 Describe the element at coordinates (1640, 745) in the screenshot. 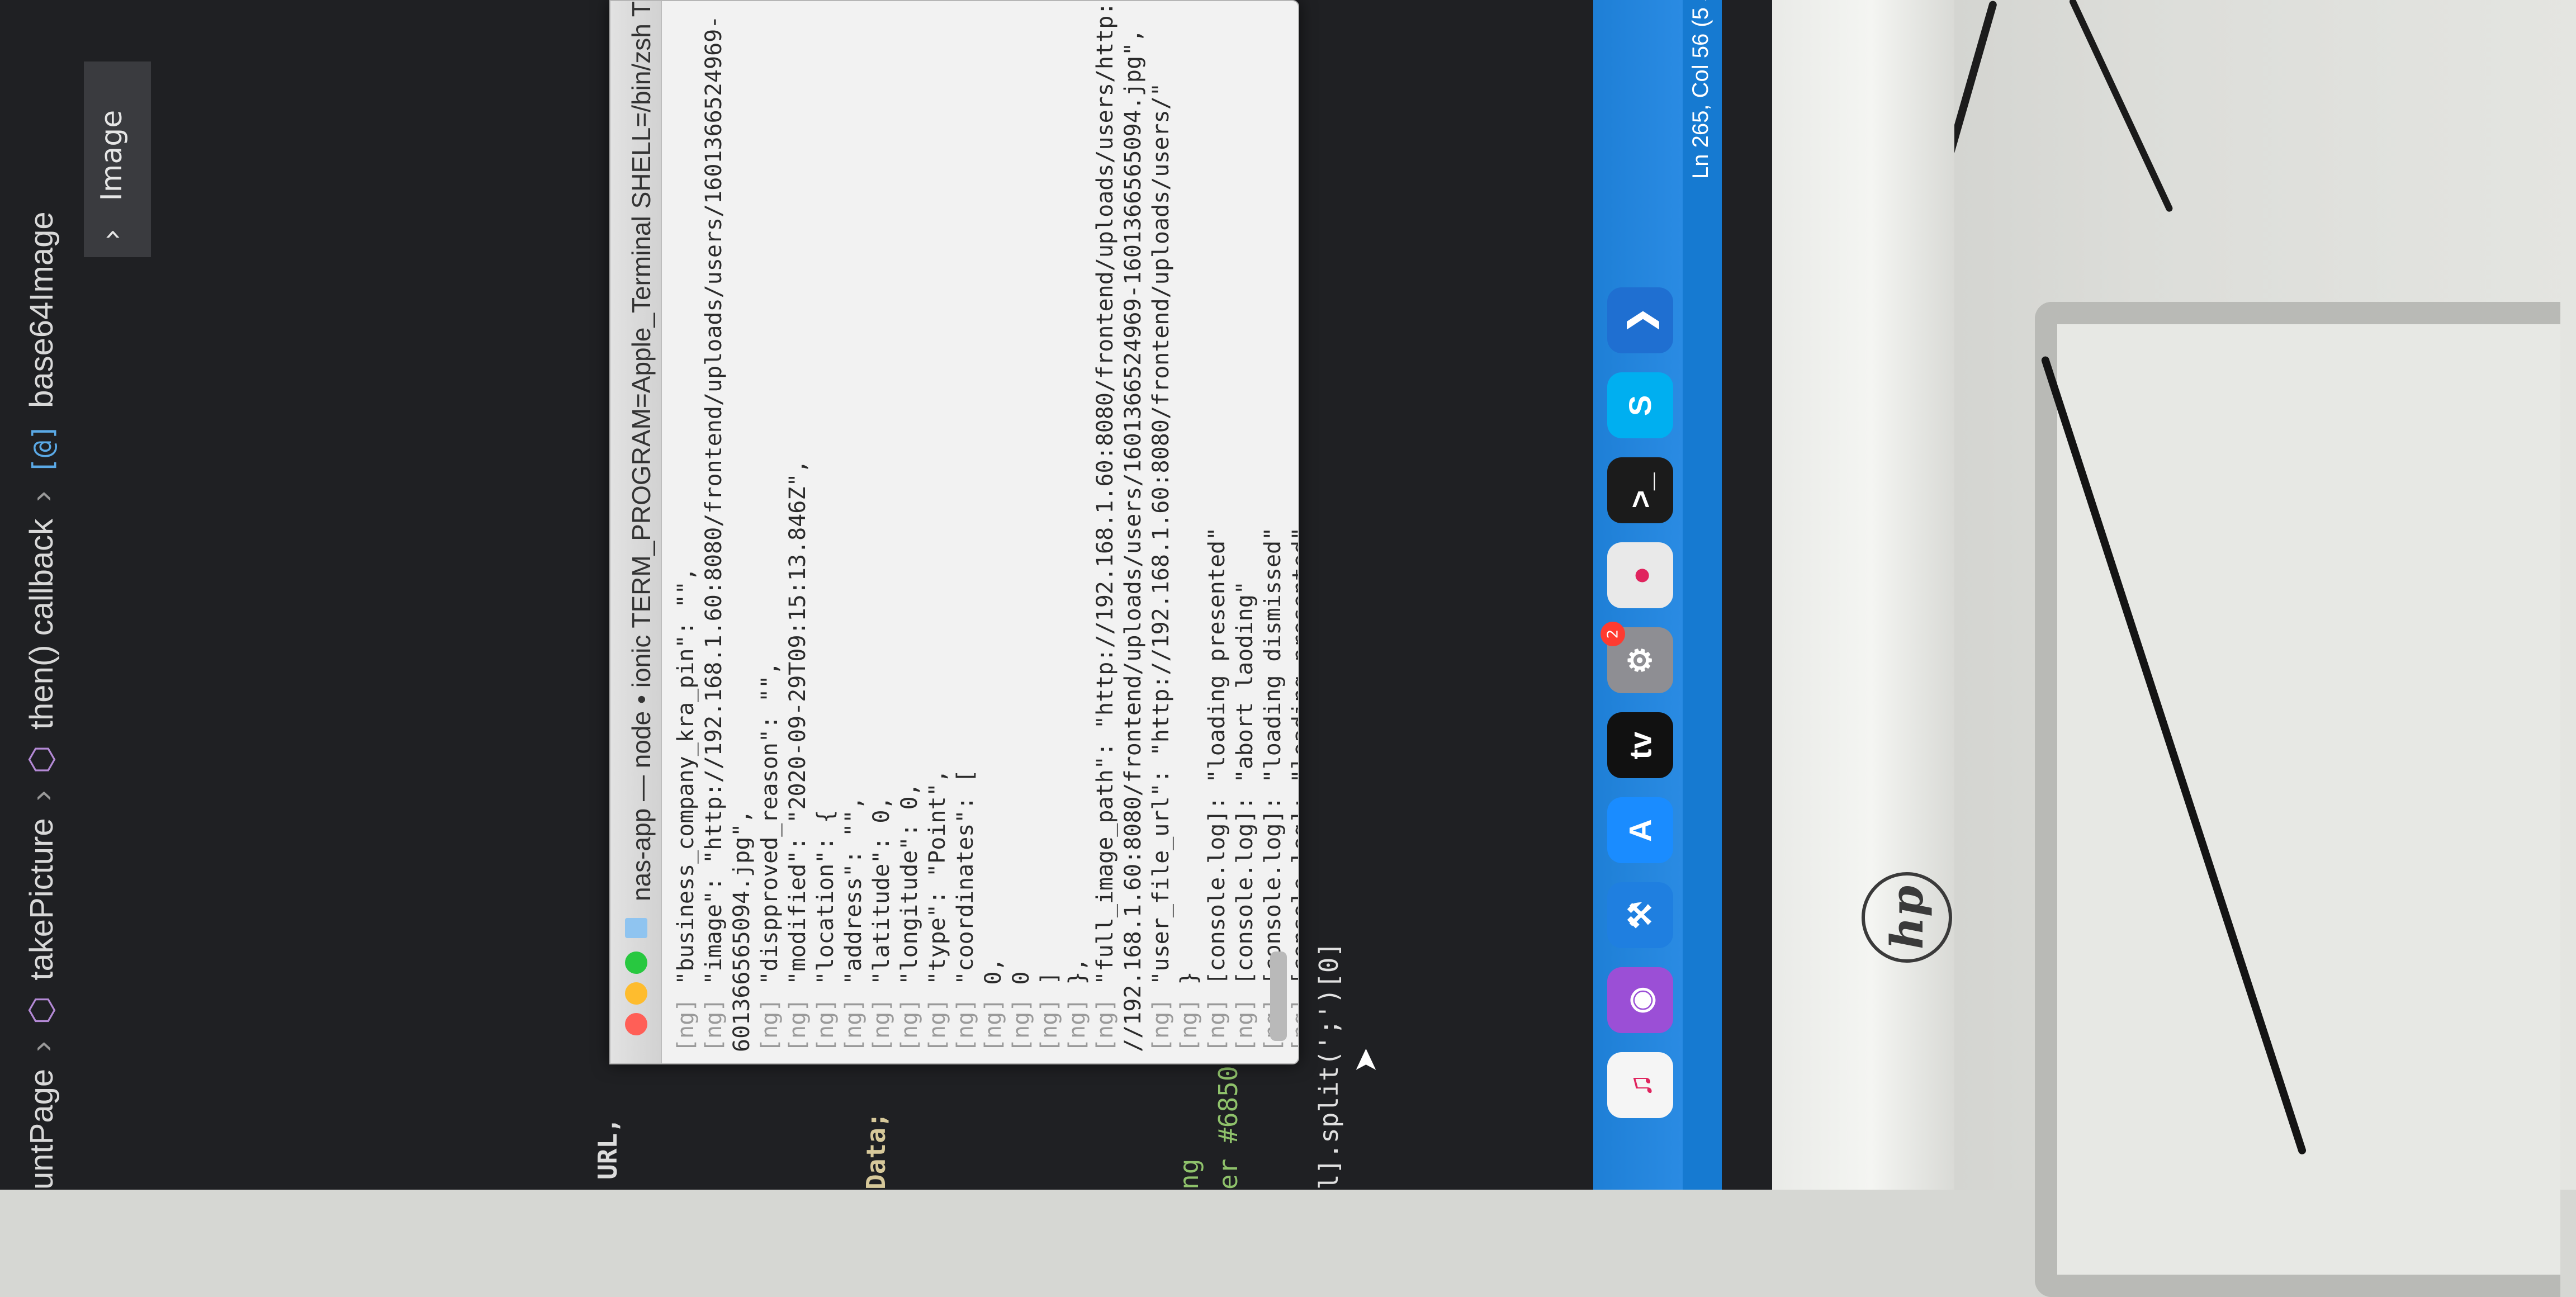

I see `apple-tv-icon: tv` at that location.